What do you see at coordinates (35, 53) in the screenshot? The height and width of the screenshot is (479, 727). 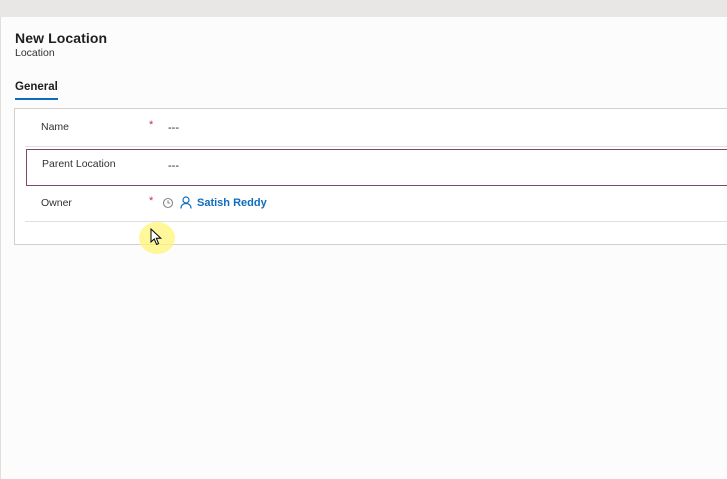 I see `page-subtitle: Location` at bounding box center [35, 53].